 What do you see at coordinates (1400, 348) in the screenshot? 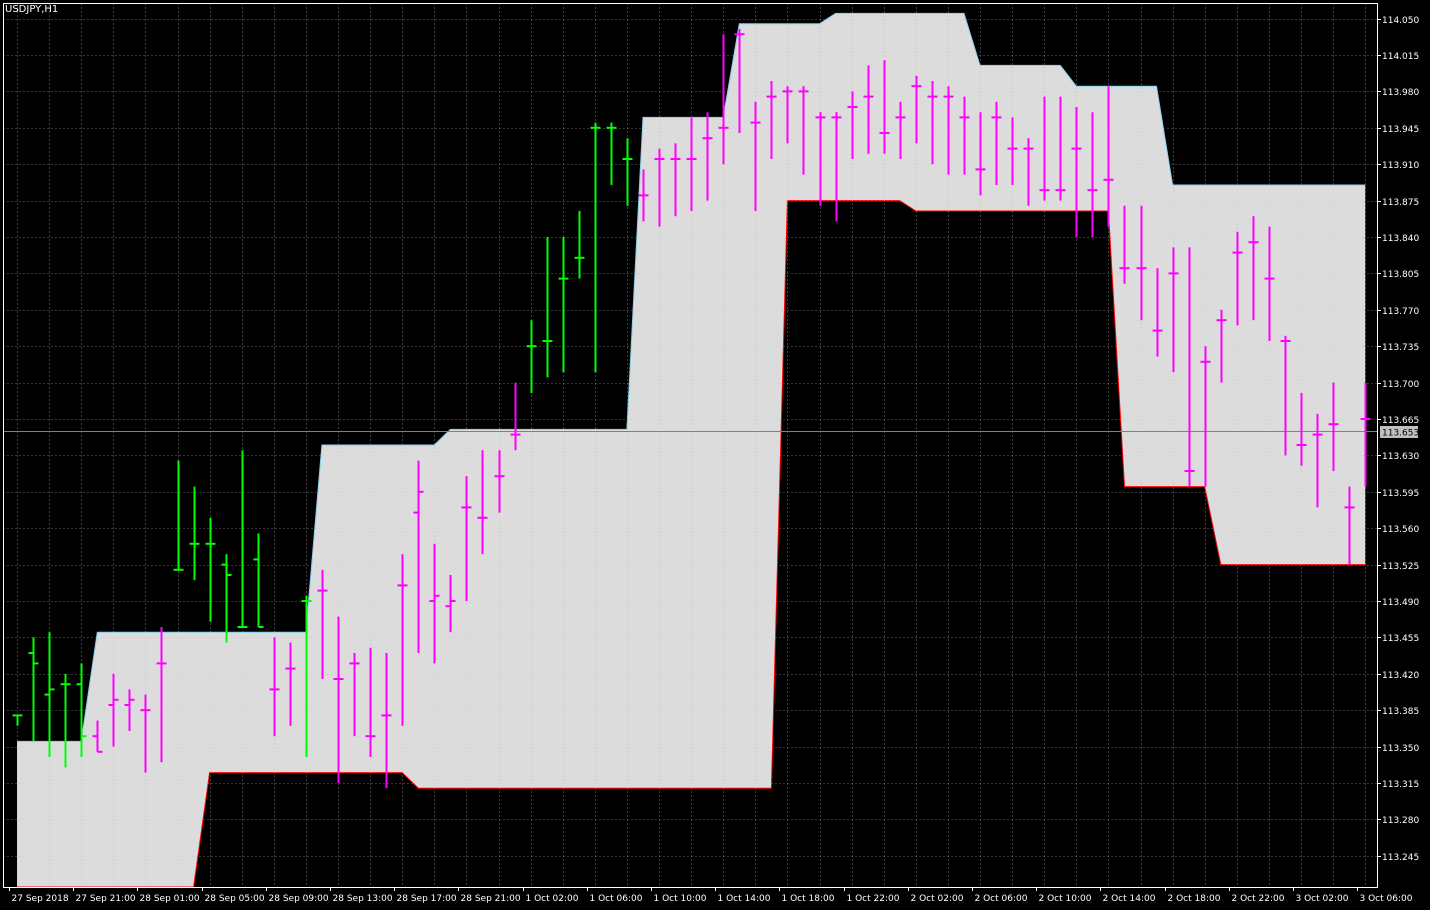
I see `y-tick-label: 113.735` at bounding box center [1400, 348].